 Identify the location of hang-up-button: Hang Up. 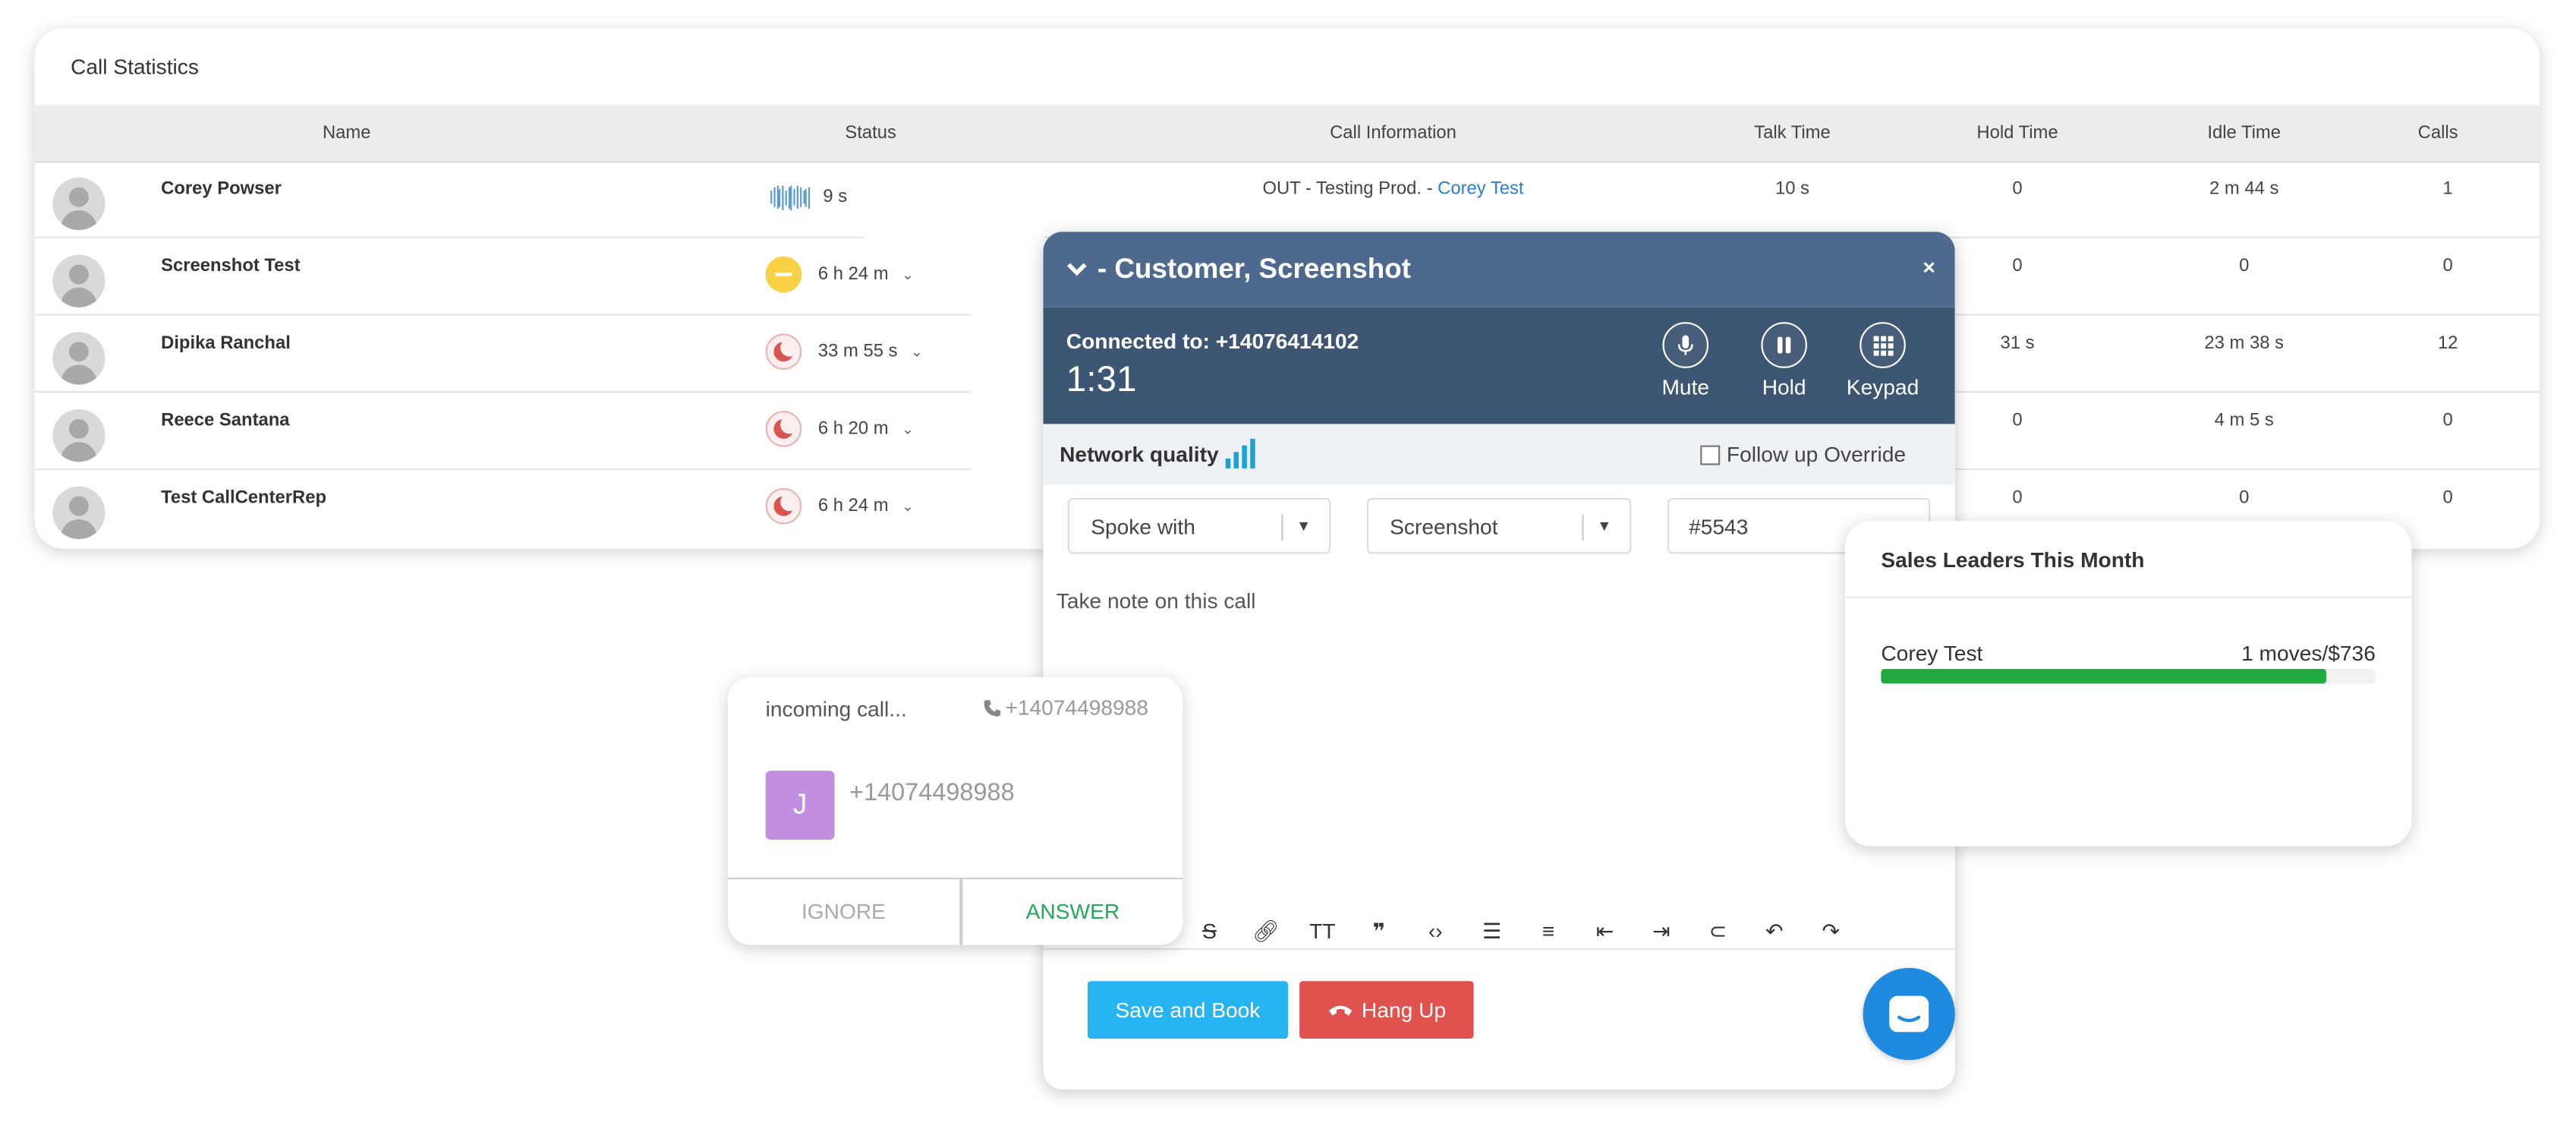
(1386, 1010).